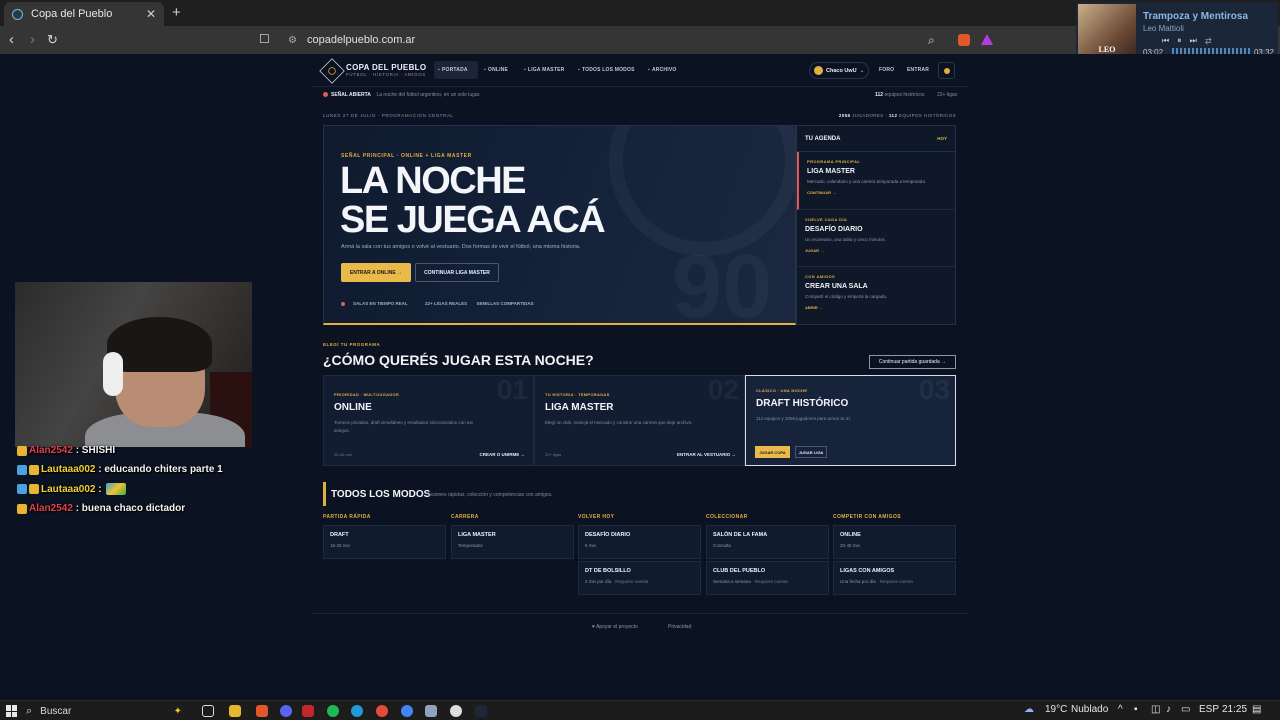  I want to click on nav-portada: ▪ PORTADA, so click(453, 70).